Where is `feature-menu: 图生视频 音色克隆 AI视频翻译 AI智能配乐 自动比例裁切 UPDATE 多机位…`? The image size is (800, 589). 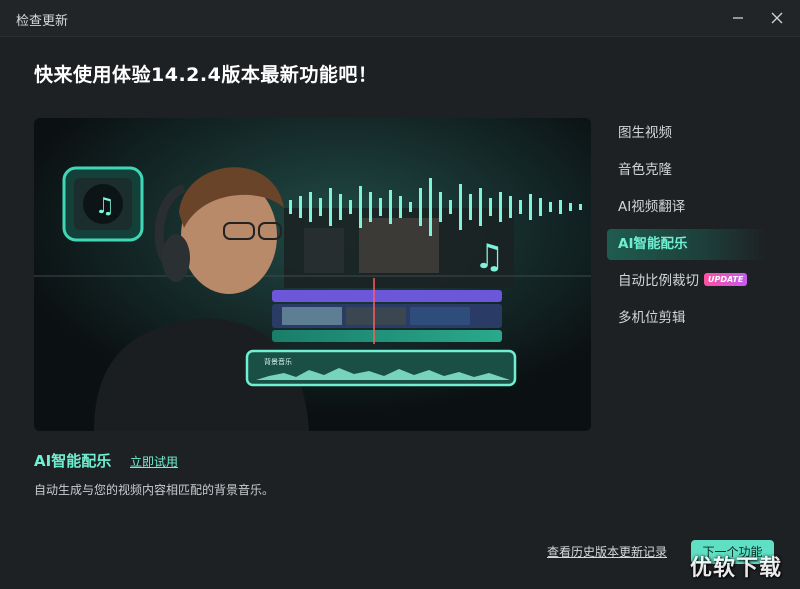 feature-menu: 图生视频 音色克隆 AI视频翻译 AI智能配乐 自动比例裁切 UPDATE 多机位… is located at coordinates (687, 229).